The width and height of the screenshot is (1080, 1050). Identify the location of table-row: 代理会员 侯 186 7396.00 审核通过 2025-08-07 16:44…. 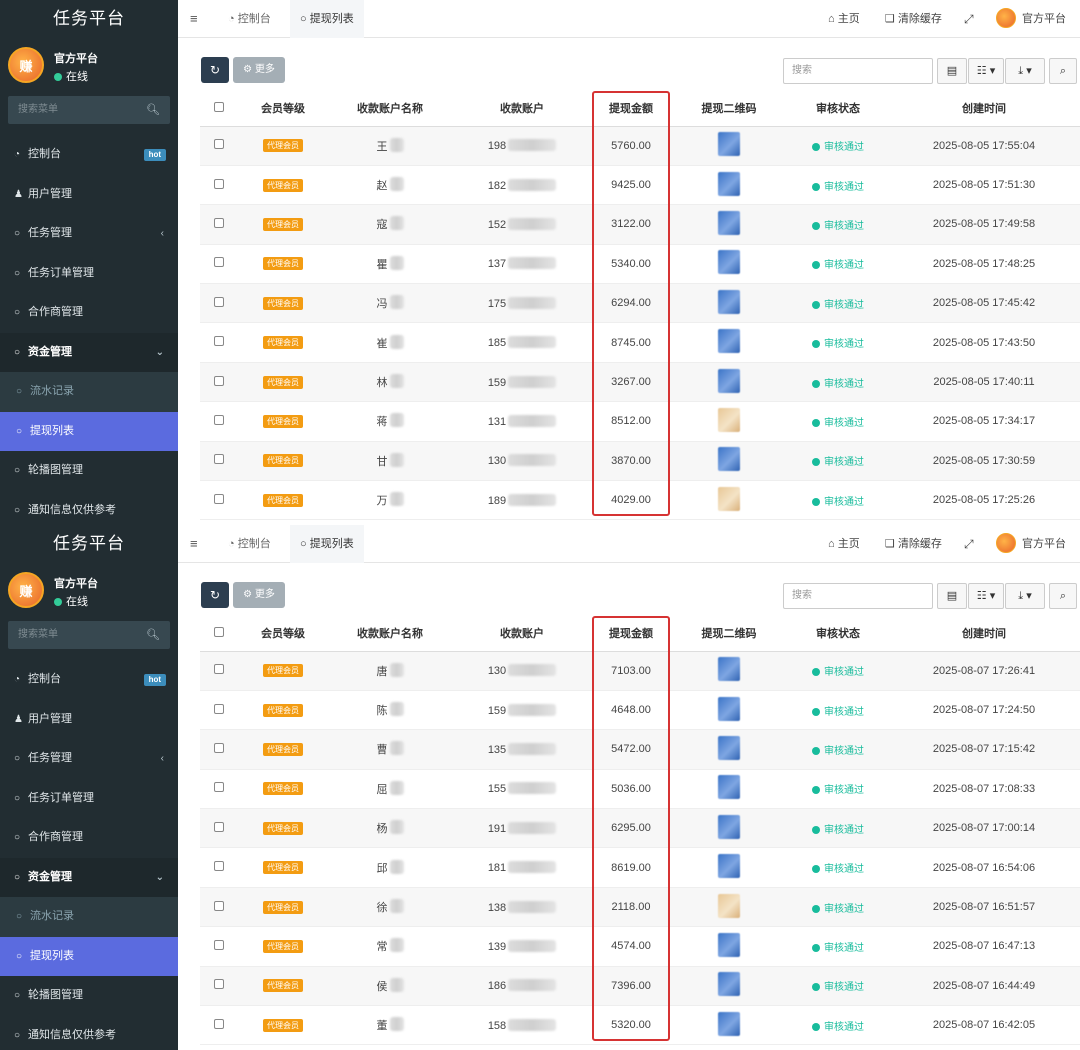
(640, 986).